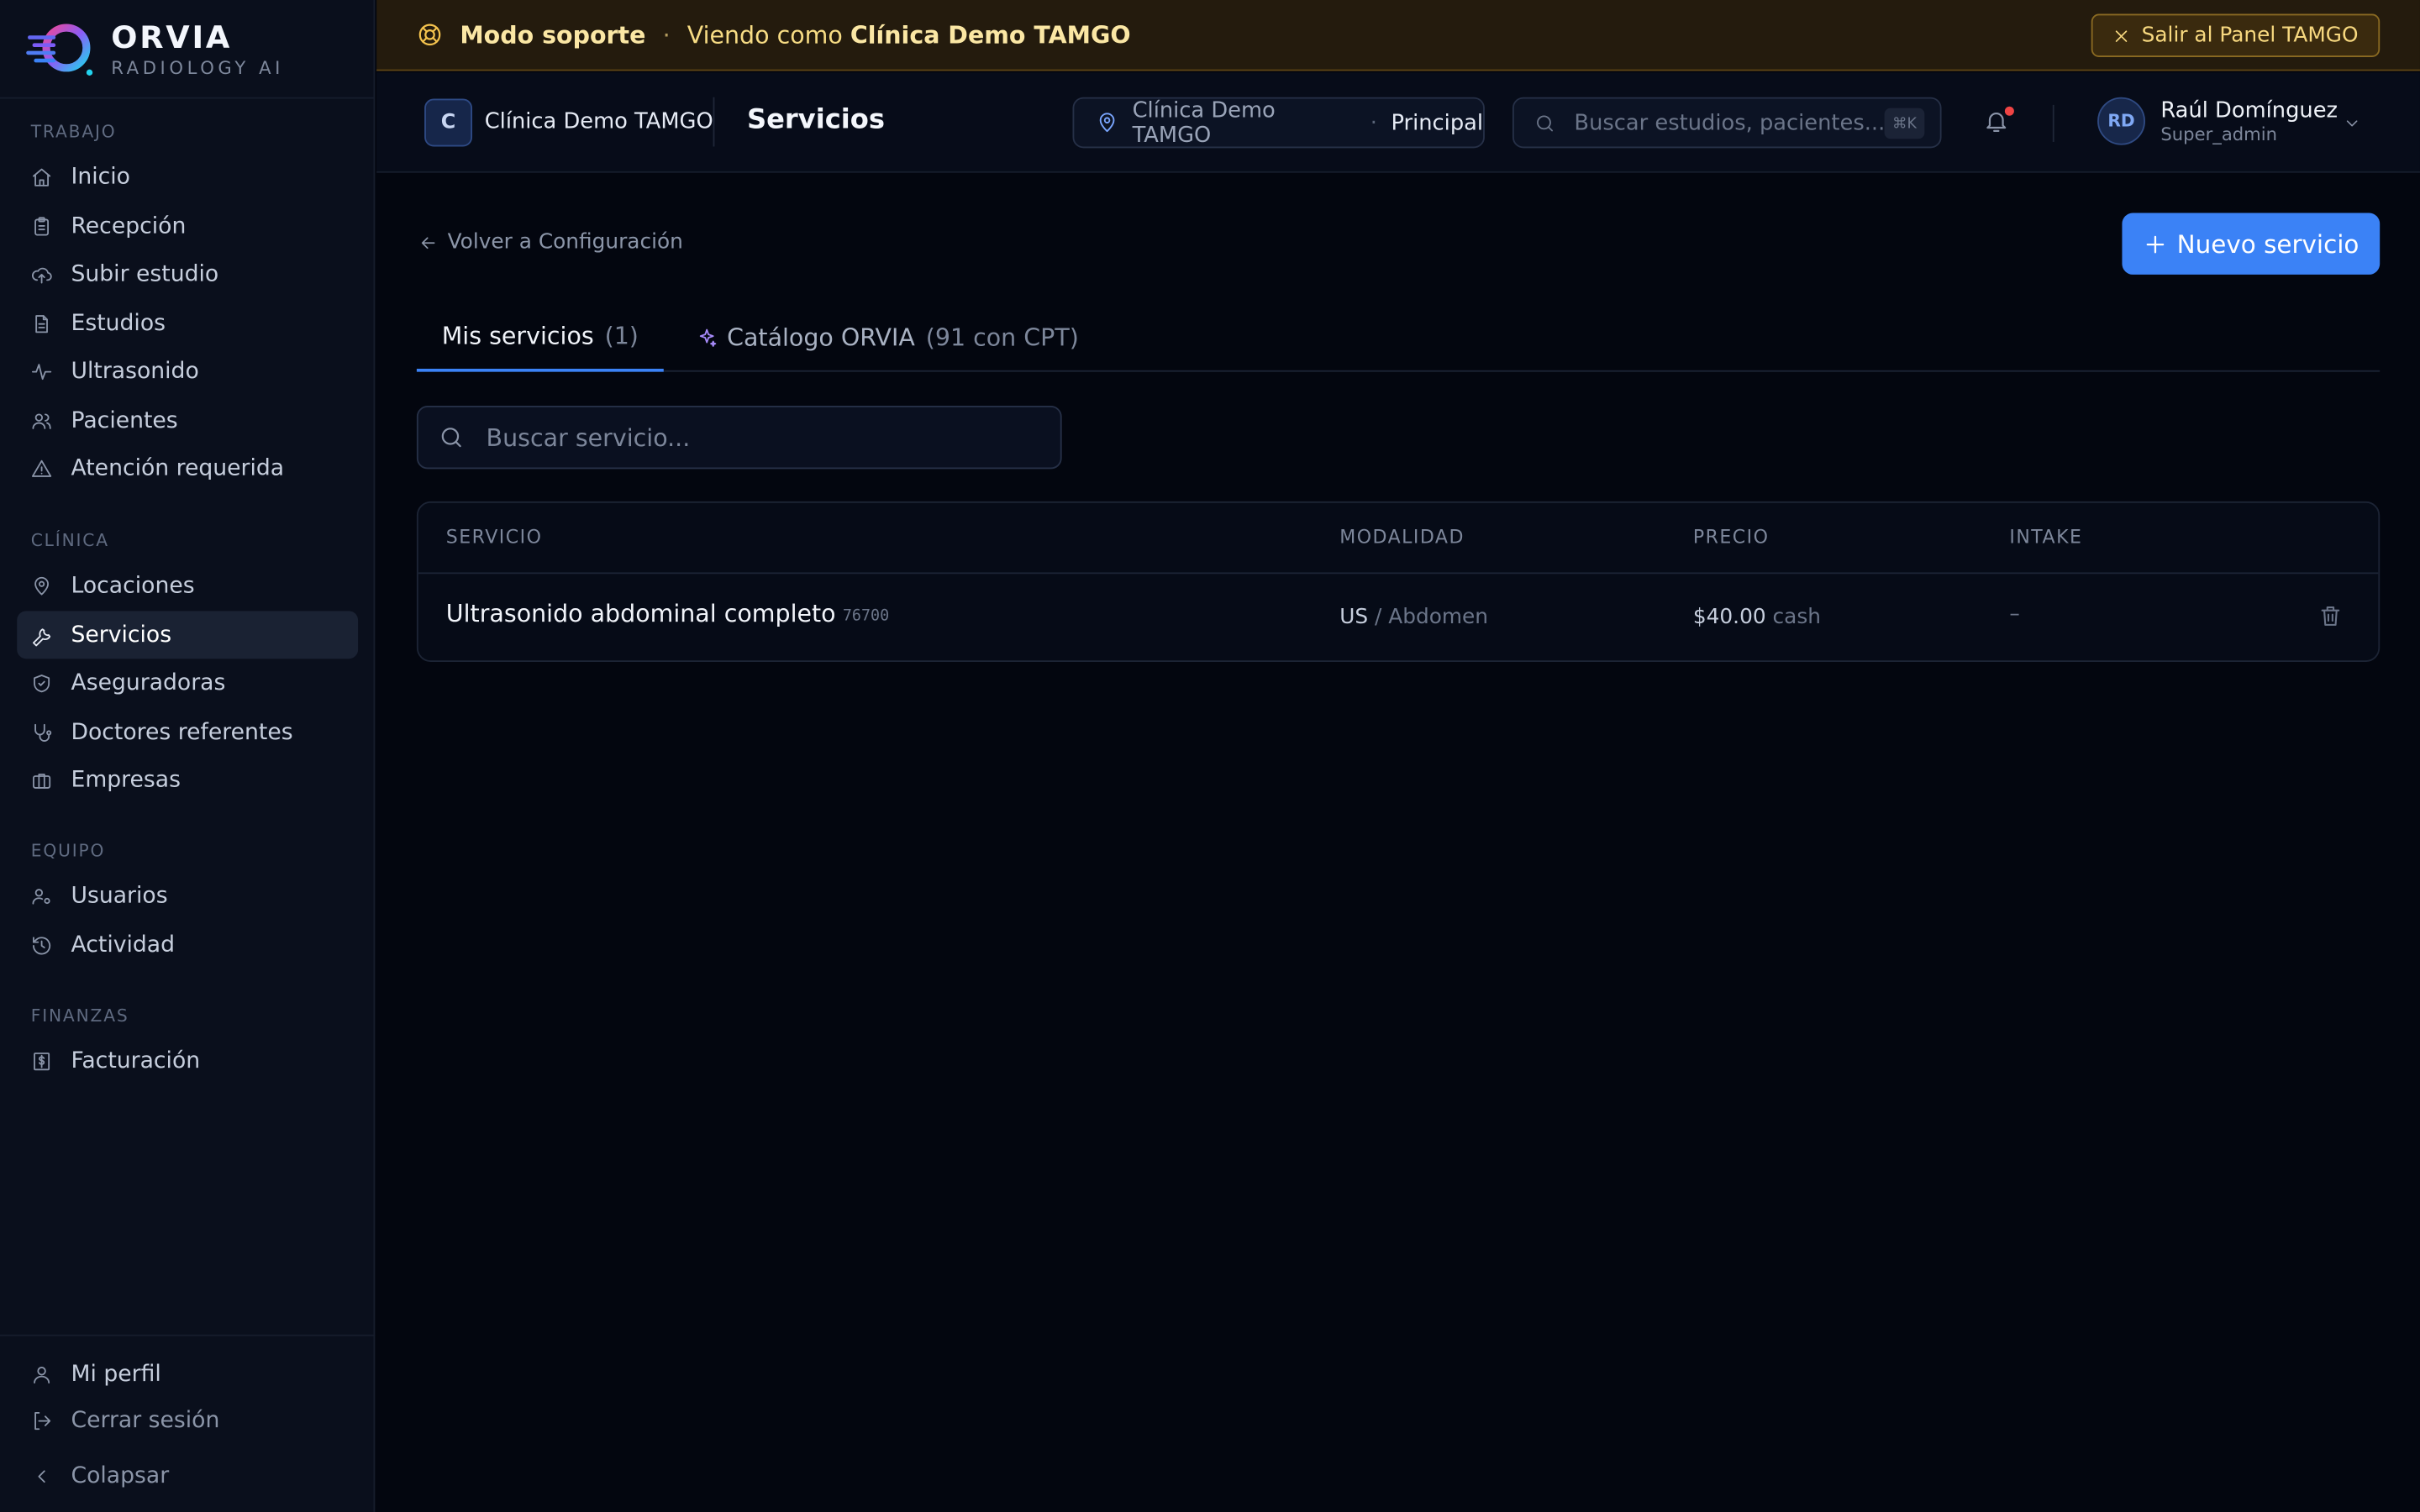 The height and width of the screenshot is (1512, 2420). Describe the element at coordinates (1797, 617) in the screenshot. I see `price-type: cash` at that location.